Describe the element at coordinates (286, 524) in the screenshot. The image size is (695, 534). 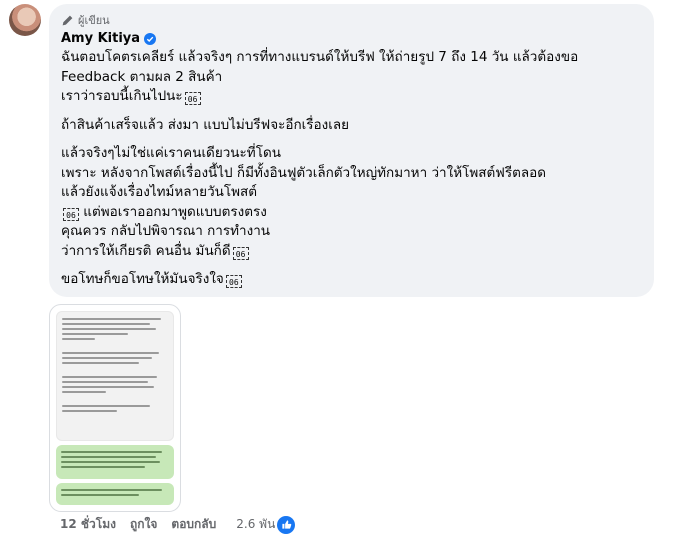
I see `like-reaction-icon` at that location.